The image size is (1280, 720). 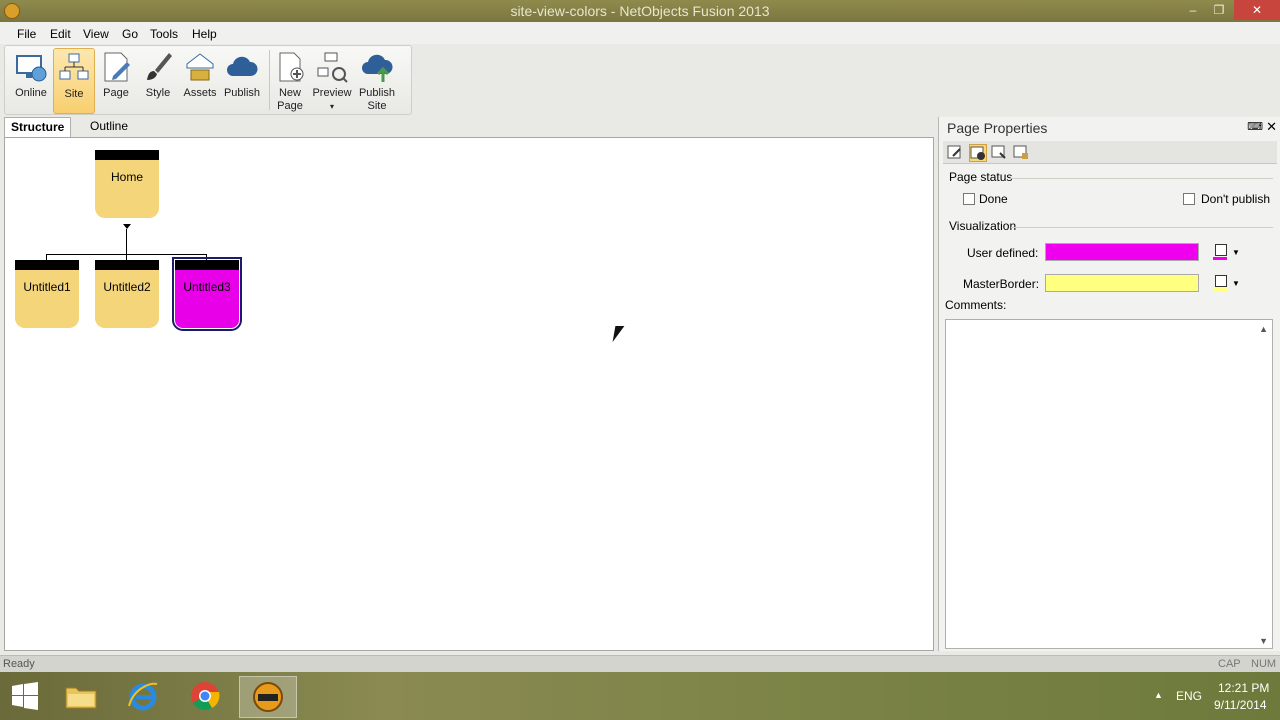 What do you see at coordinates (1189, 199) in the screenshot?
I see `dont-publish-checkbox` at bounding box center [1189, 199].